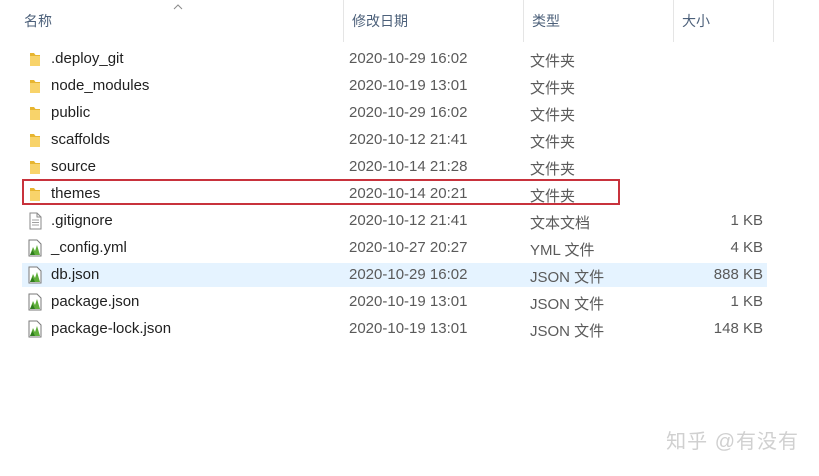  Describe the element at coordinates (71, 112) in the screenshot. I see `file-name: public` at that location.